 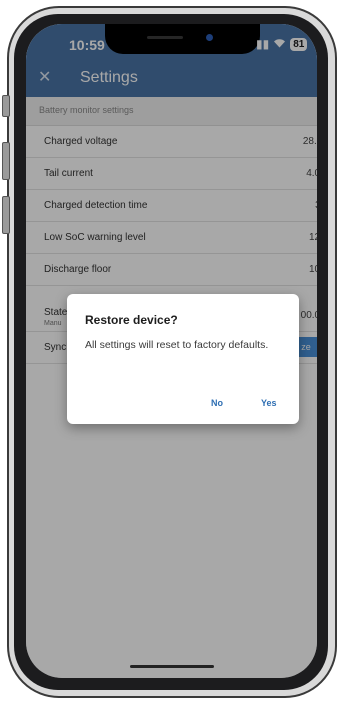 What do you see at coordinates (6, 215) in the screenshot?
I see `side-button-volume-down` at bounding box center [6, 215].